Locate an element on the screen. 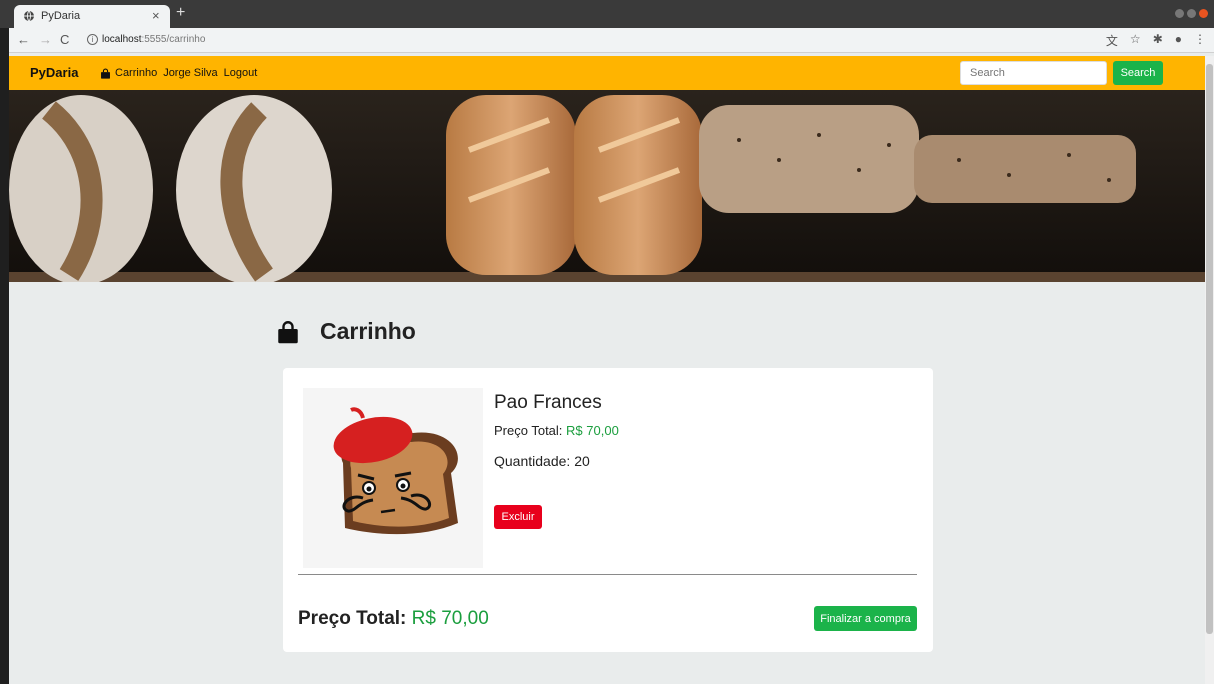 The image size is (1214, 684). browser-tabbar: PyDaria × + is located at coordinates (607, 14).